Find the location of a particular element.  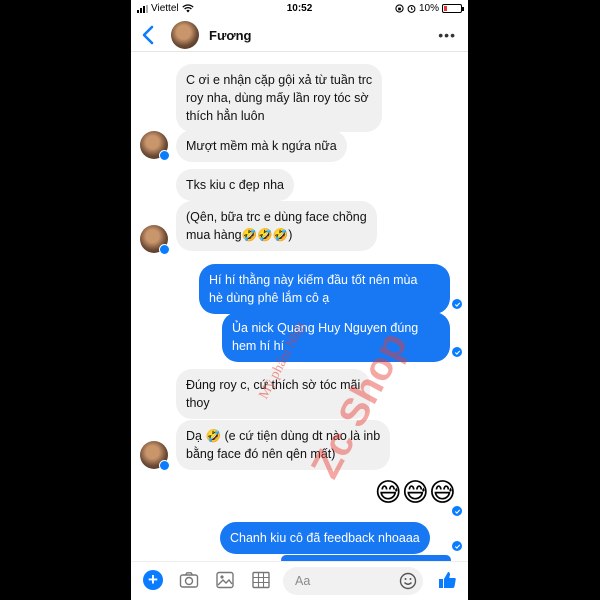

message-input: Aa is located at coordinates (353, 581).